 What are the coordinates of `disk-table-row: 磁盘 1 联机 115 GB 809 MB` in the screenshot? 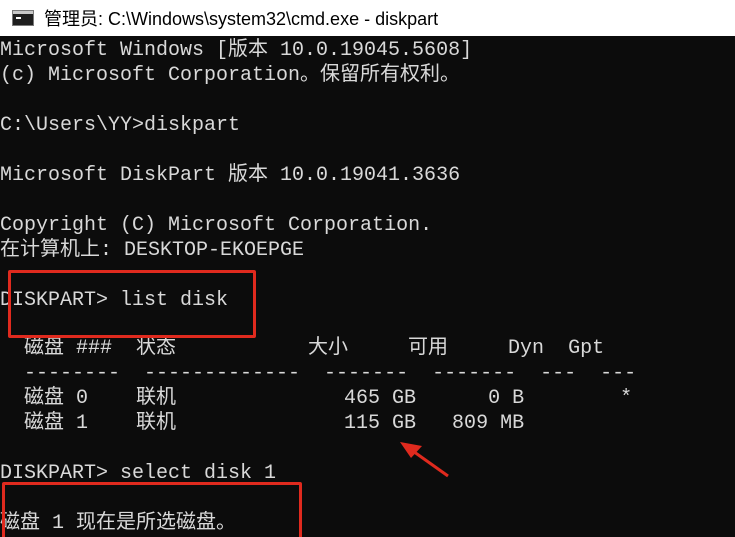 It's located at (262, 423).